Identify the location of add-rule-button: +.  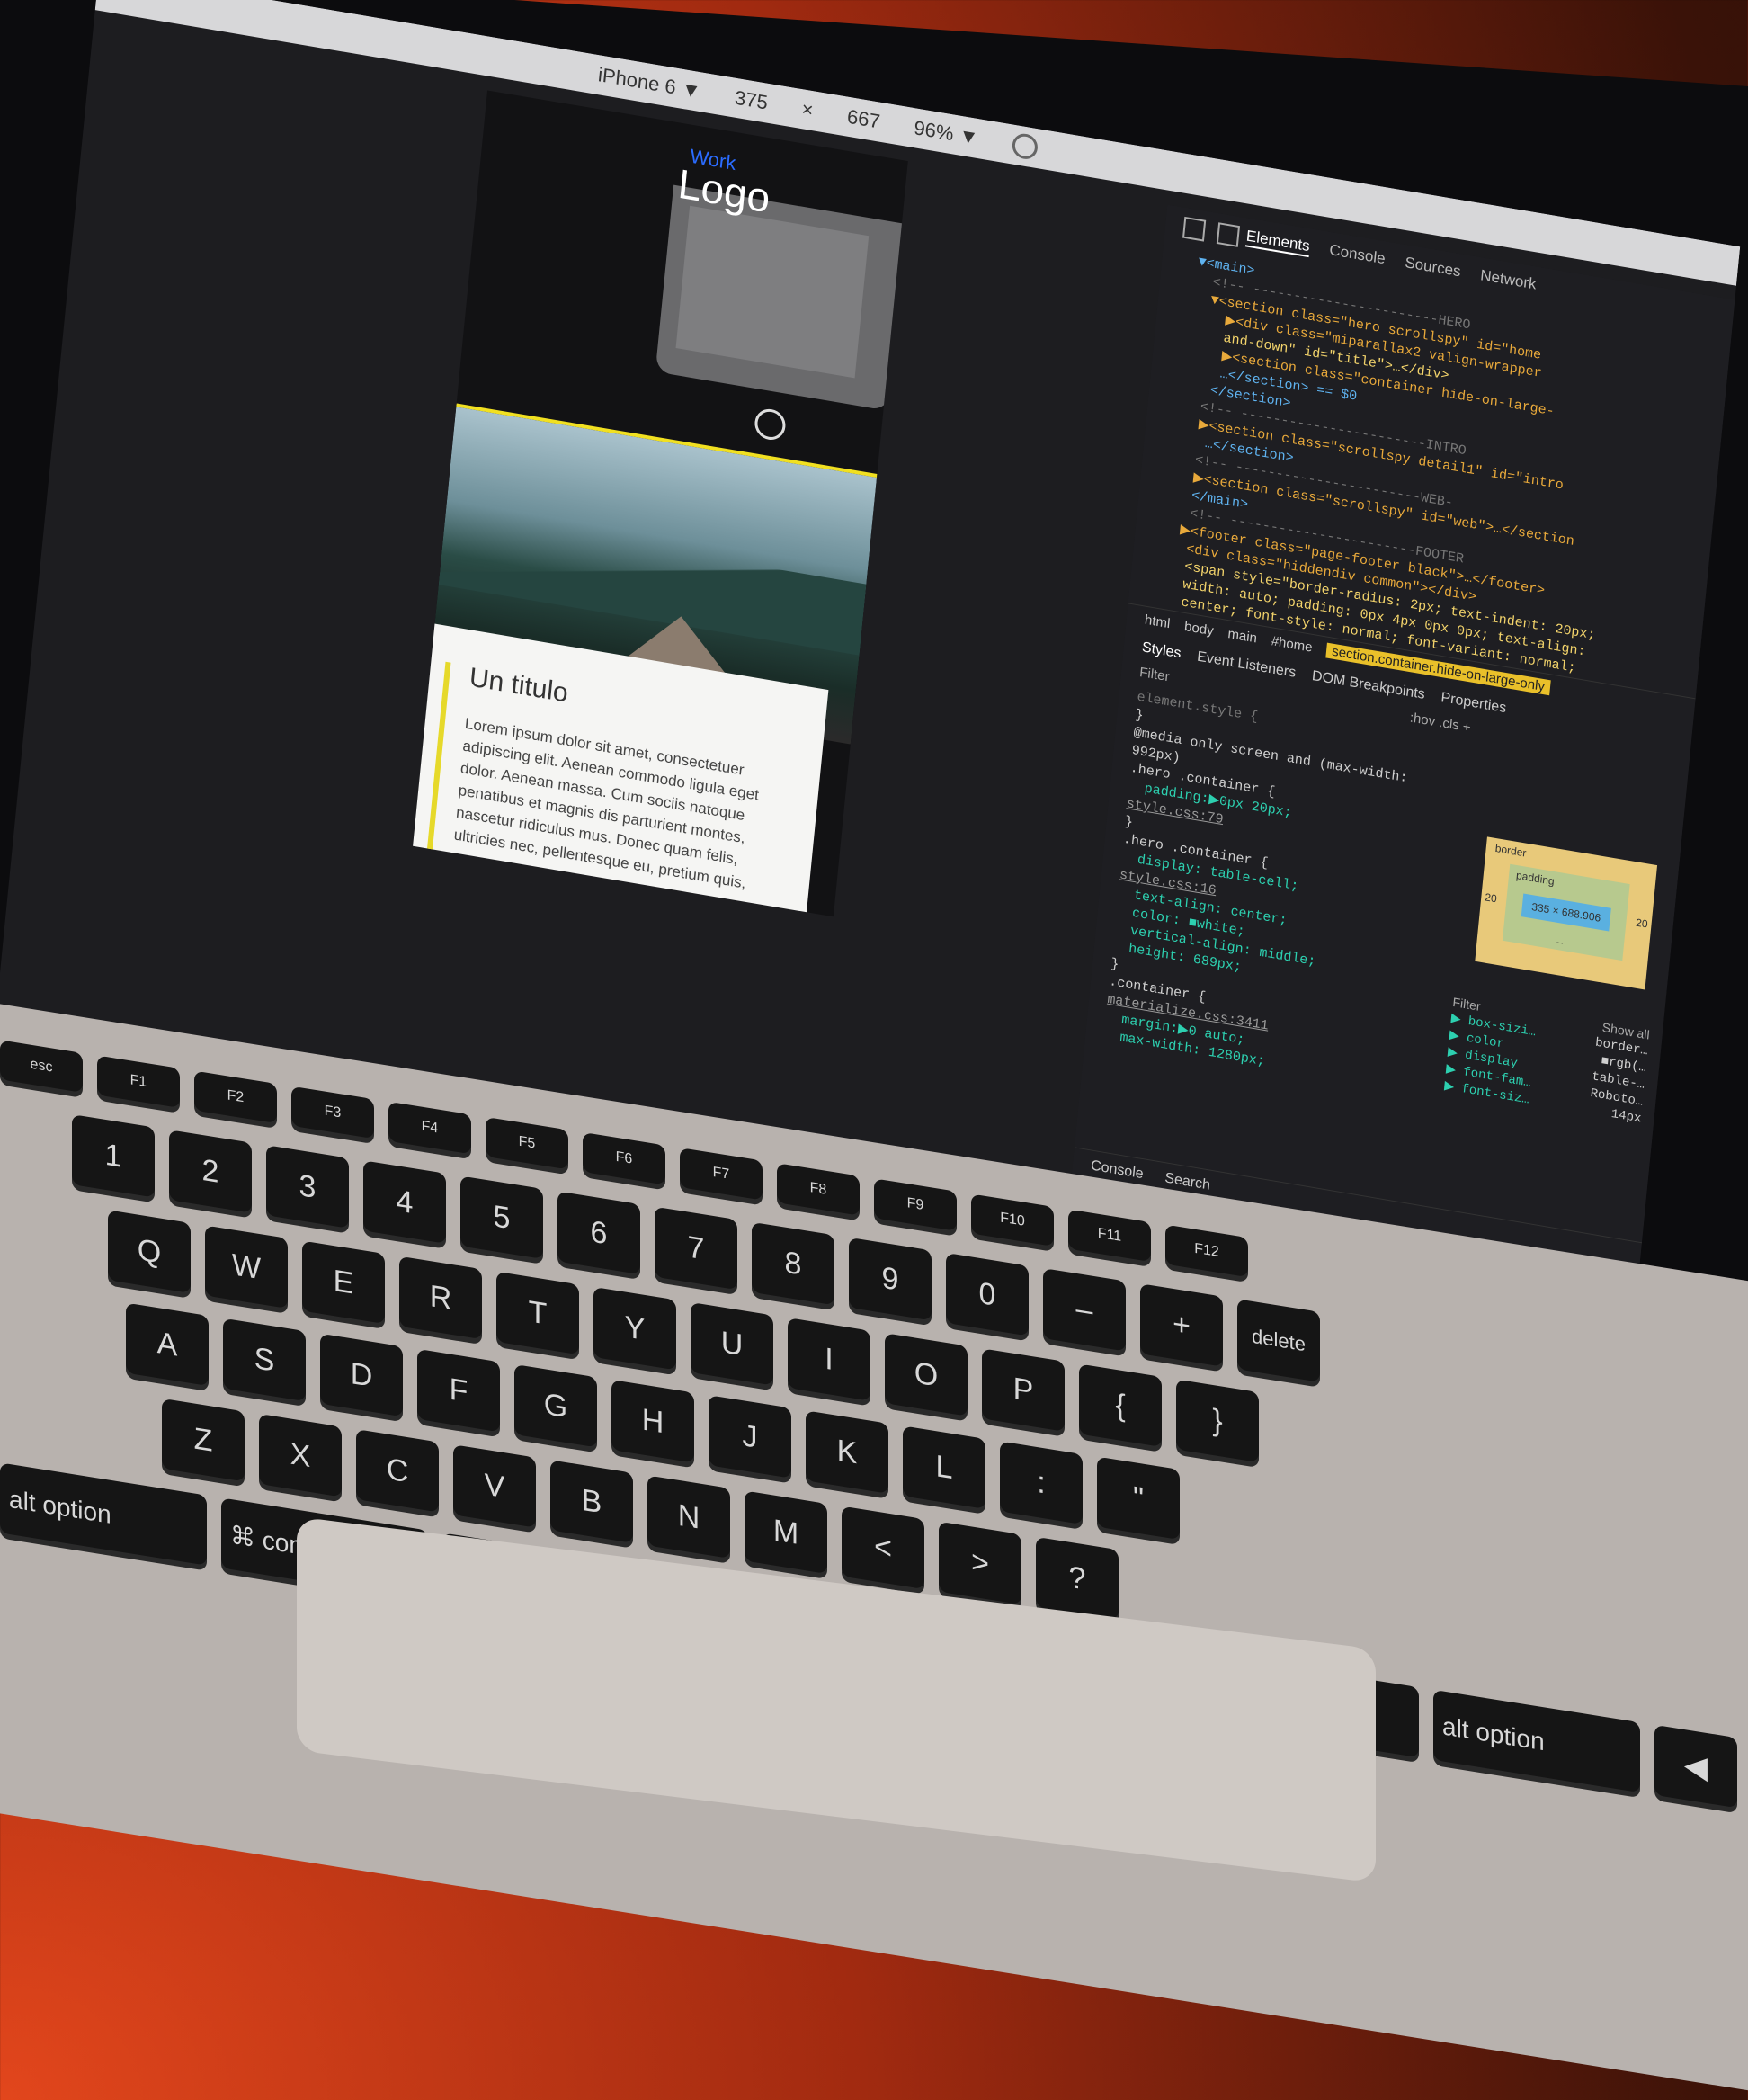
(1466, 727).